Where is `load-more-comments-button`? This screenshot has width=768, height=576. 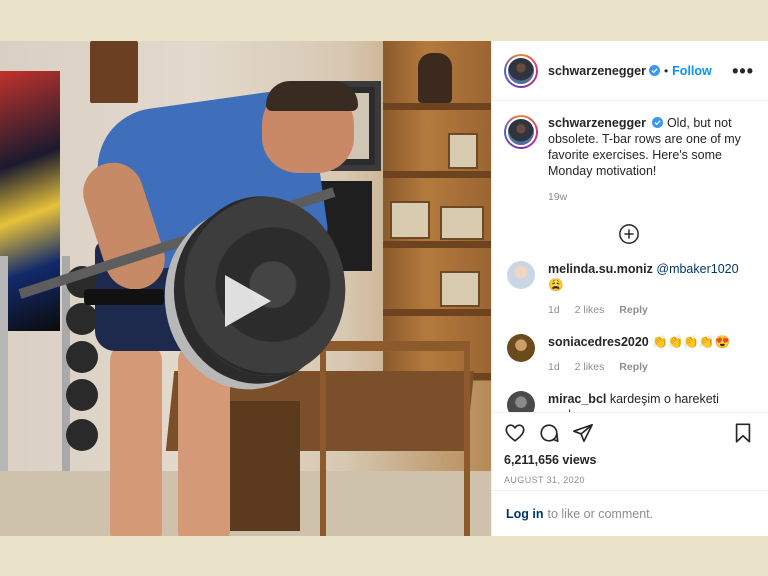 load-more-comments-button is located at coordinates (629, 234).